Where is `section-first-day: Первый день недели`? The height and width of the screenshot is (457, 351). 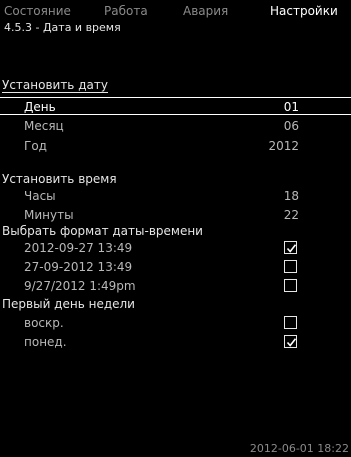
section-first-day: Первый день недели is located at coordinates (68, 304).